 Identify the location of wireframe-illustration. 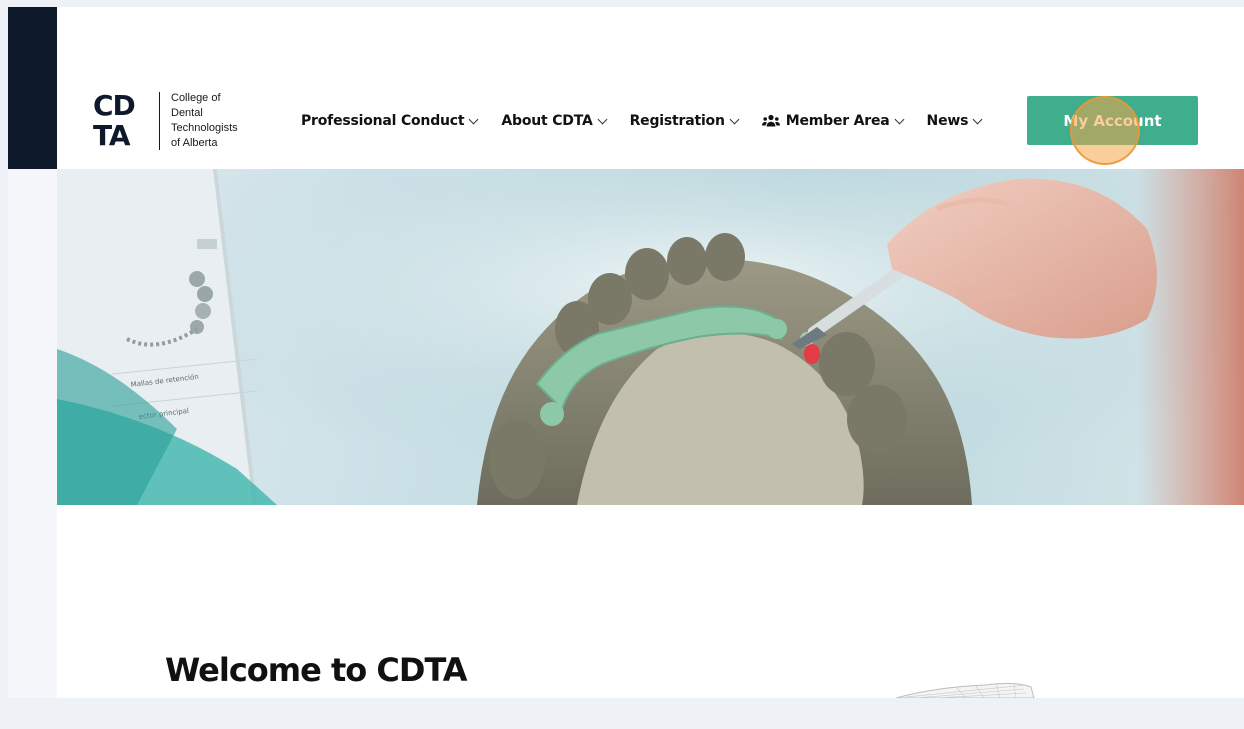
(965, 690).